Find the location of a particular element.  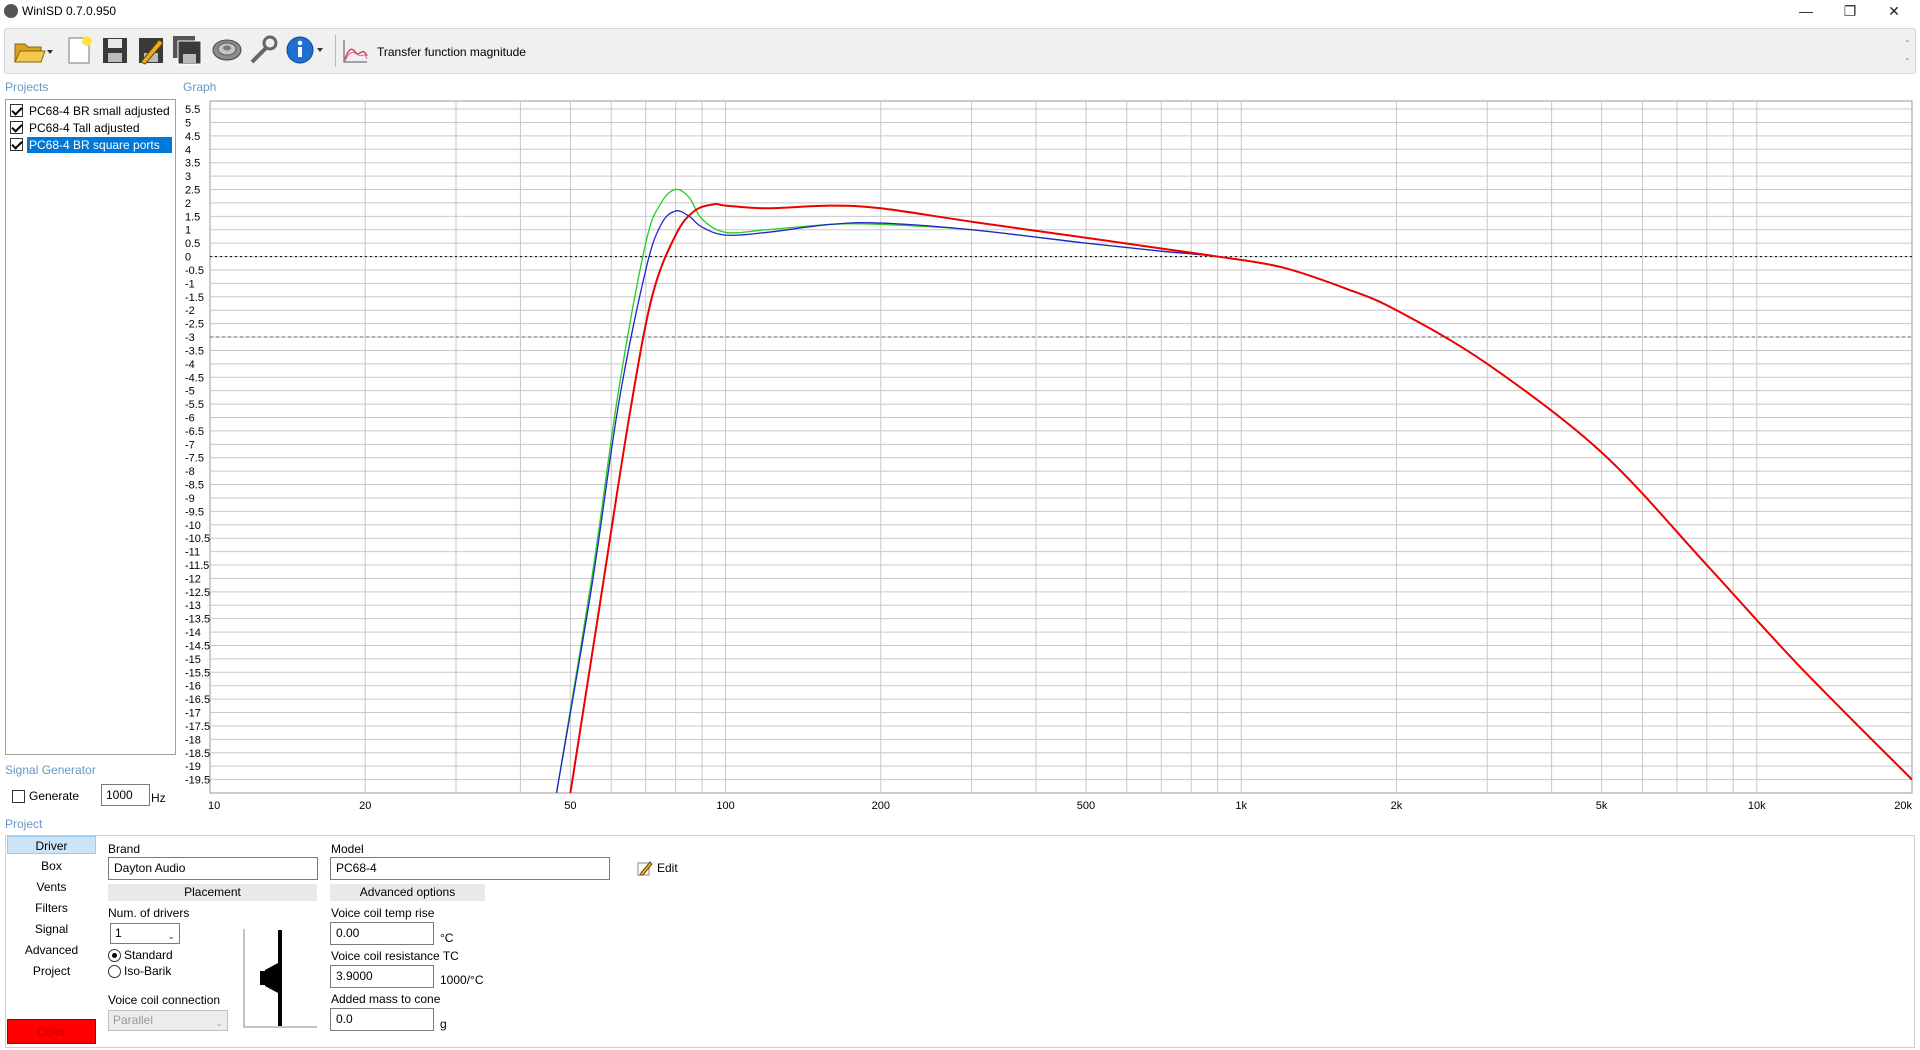

y-tick-label: 1 is located at coordinates (188, 231).